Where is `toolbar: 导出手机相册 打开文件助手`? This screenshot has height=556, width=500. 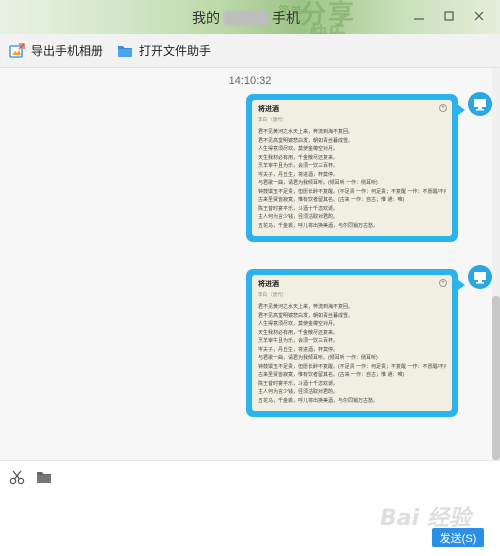 toolbar: 导出手机相册 打开文件助手 is located at coordinates (250, 51).